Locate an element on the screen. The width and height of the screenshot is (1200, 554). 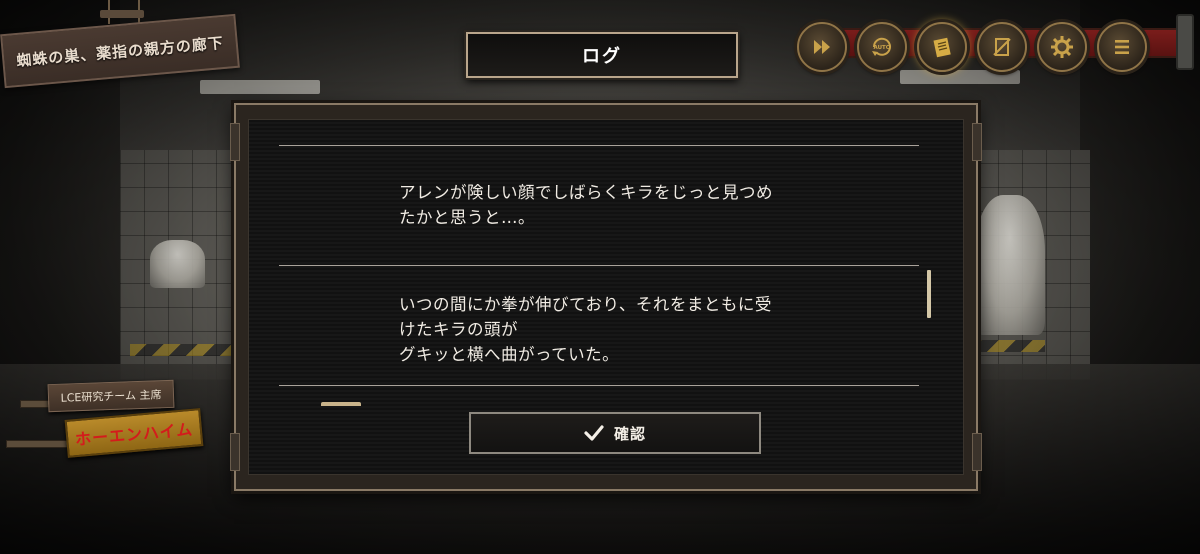
menu-icon is located at coordinates (1122, 47).